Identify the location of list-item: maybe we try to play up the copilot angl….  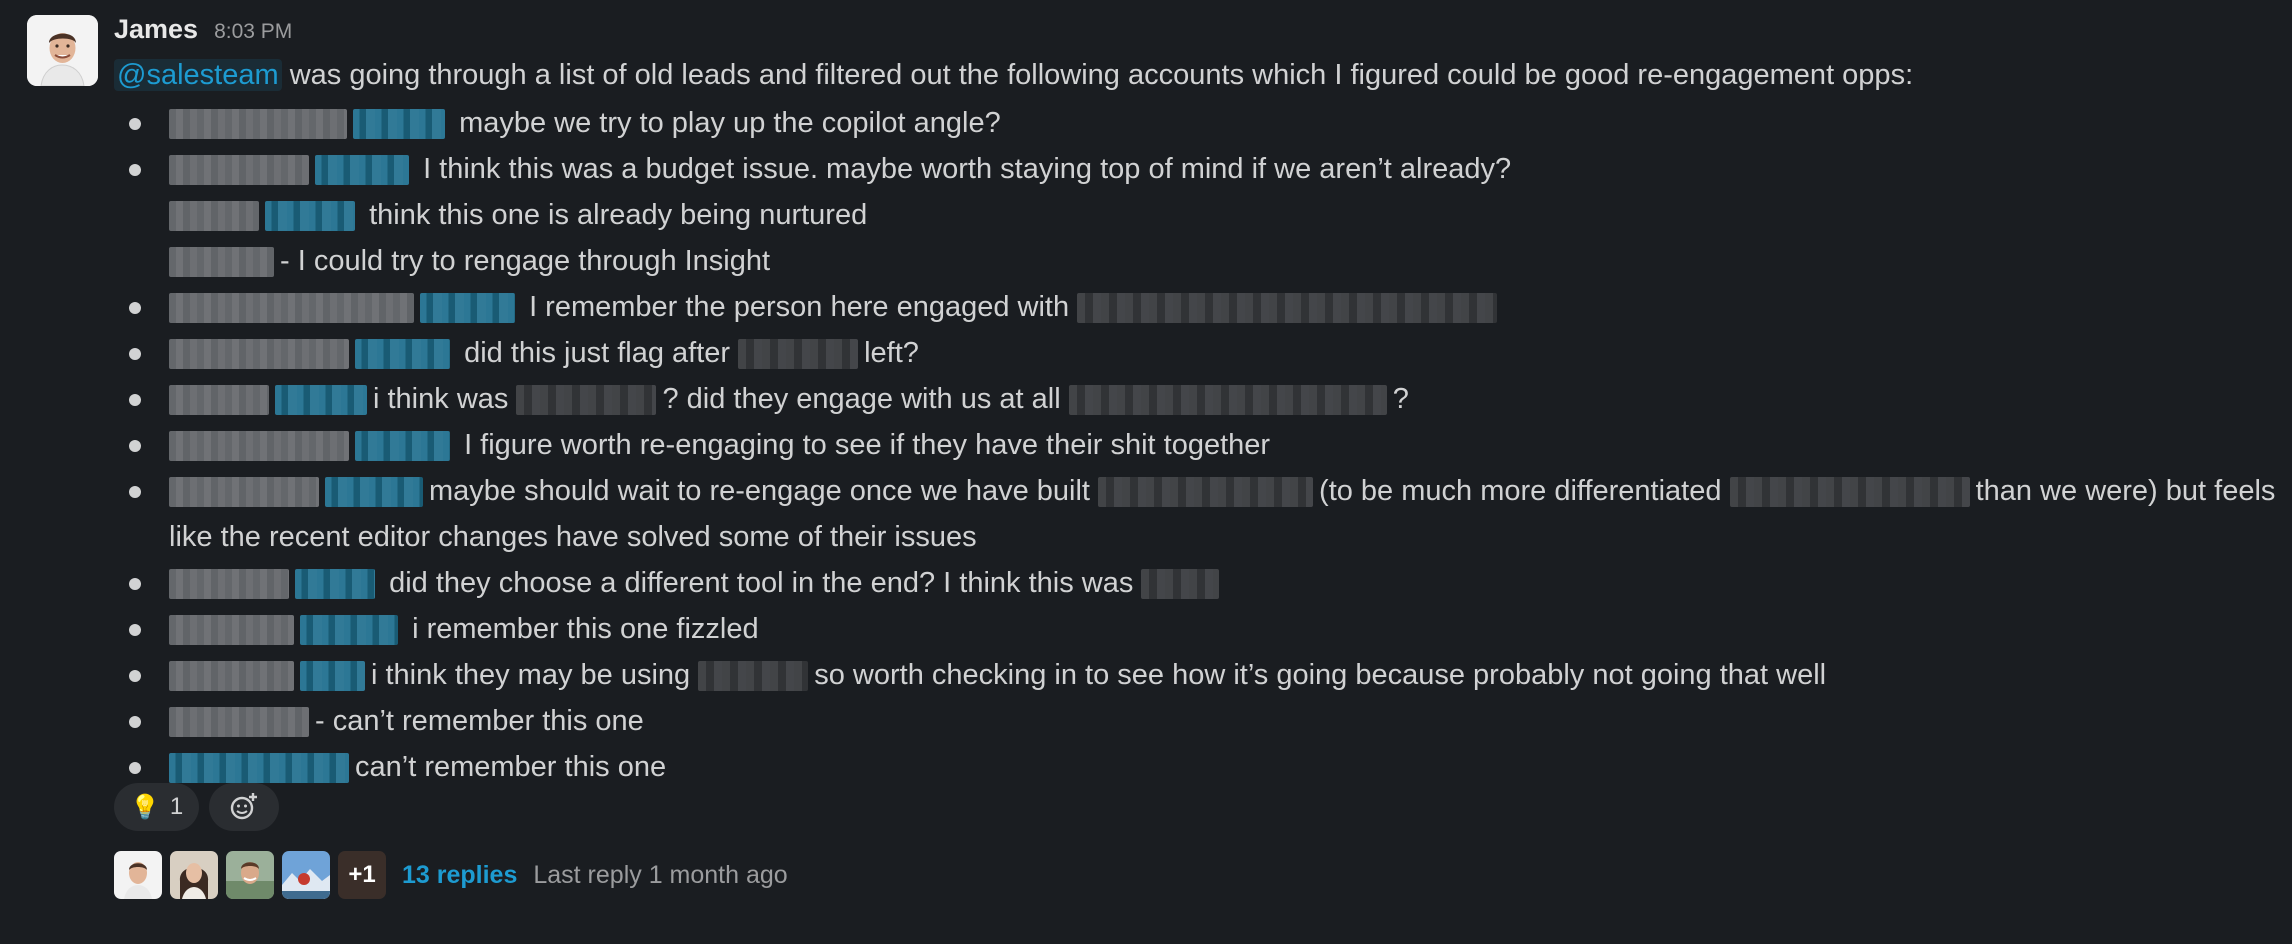
(1203, 123).